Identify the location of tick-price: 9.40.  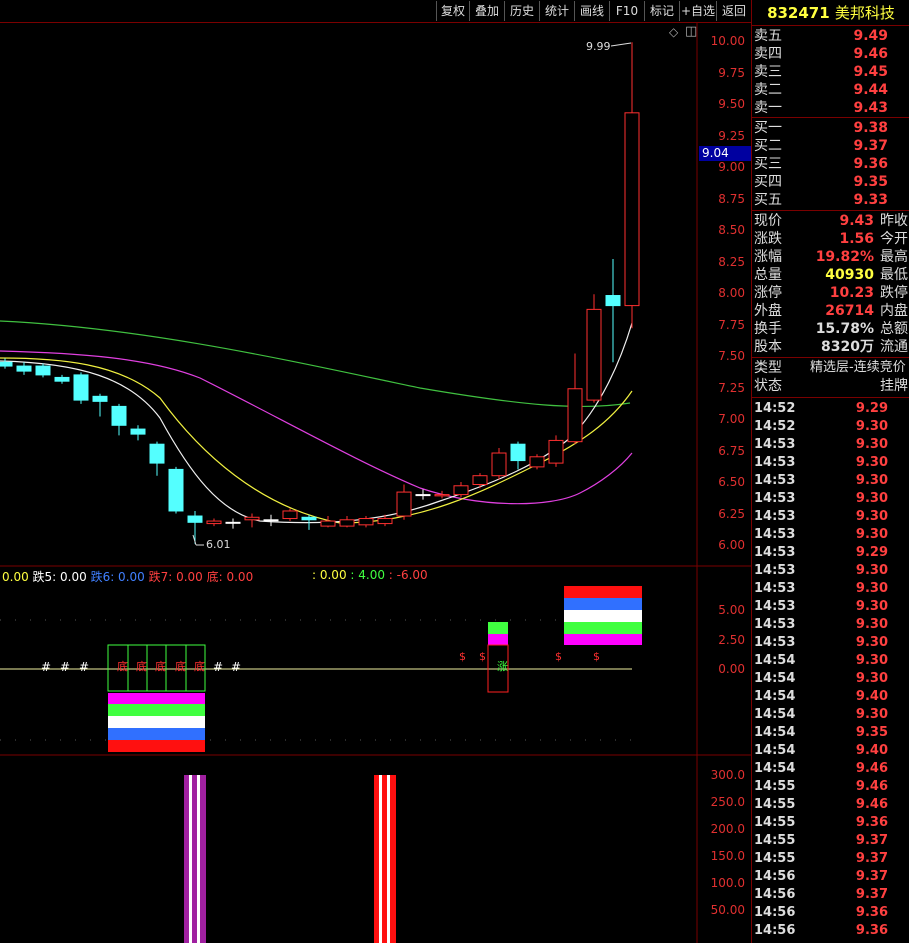
(871, 696).